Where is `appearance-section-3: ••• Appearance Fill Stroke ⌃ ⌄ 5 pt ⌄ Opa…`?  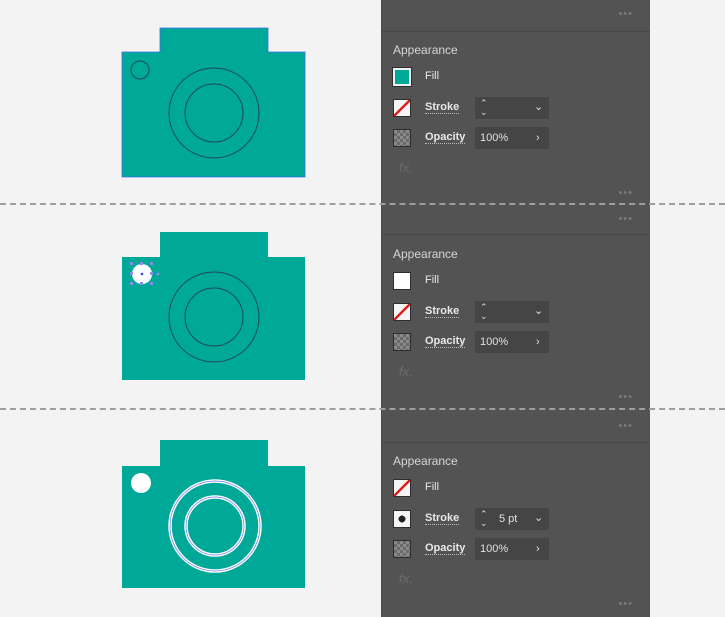 appearance-section-3: ••• Appearance Fill Stroke ⌃ ⌄ 5 pt ⌄ Opa… is located at coordinates (515, 514).